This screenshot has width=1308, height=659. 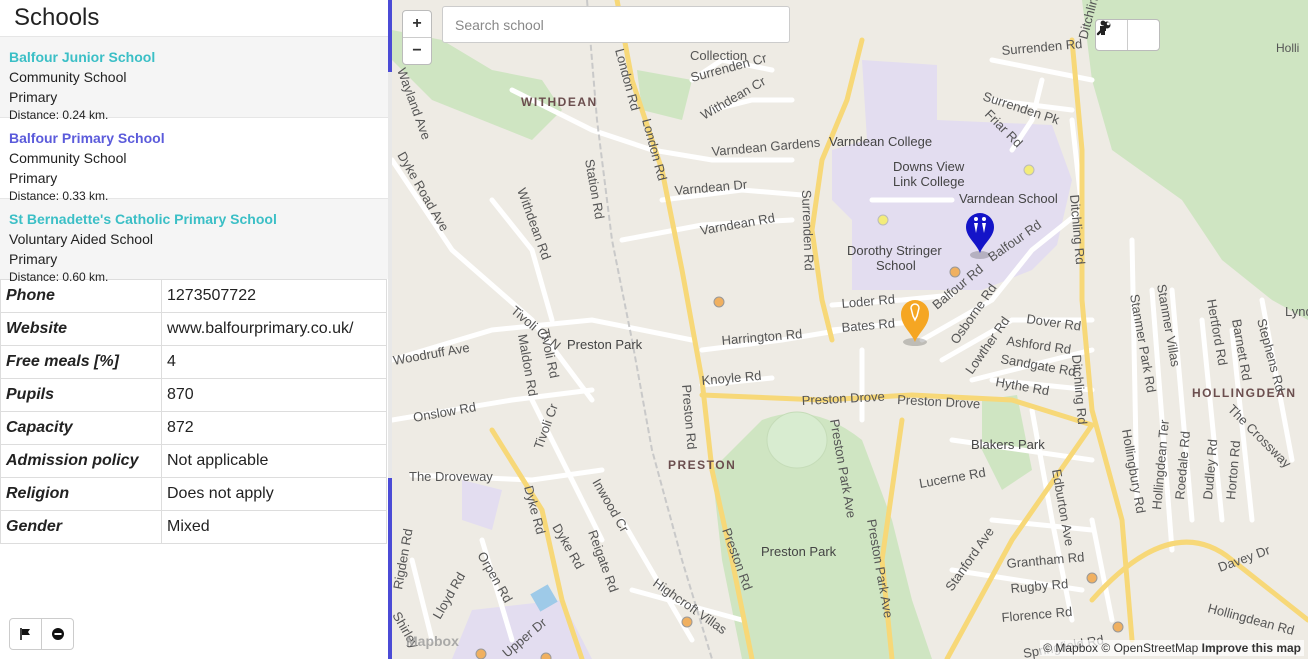 What do you see at coordinates (57, 17) in the screenshot?
I see `sidebar-title: Schools` at bounding box center [57, 17].